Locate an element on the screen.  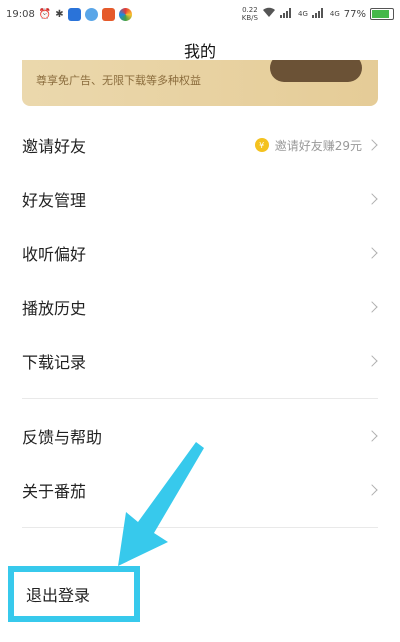
menu-item-label: 邀请好友 is located at coordinates (54, 146).